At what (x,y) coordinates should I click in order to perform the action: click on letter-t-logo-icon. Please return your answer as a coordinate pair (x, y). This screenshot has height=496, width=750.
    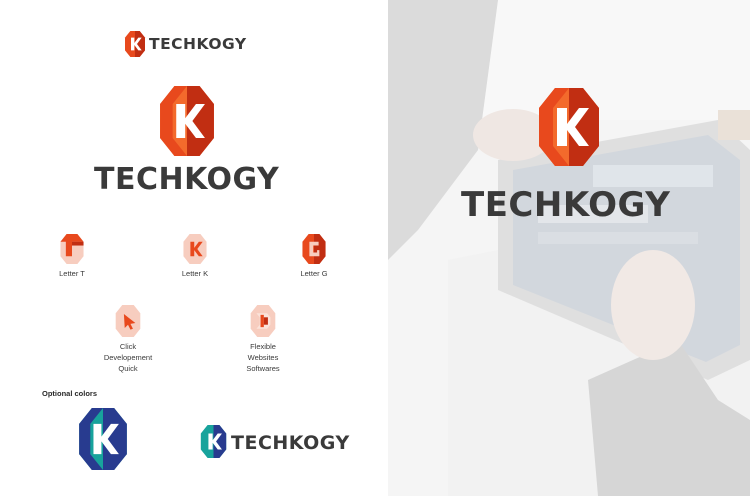
    Looking at the image, I should click on (72, 249).